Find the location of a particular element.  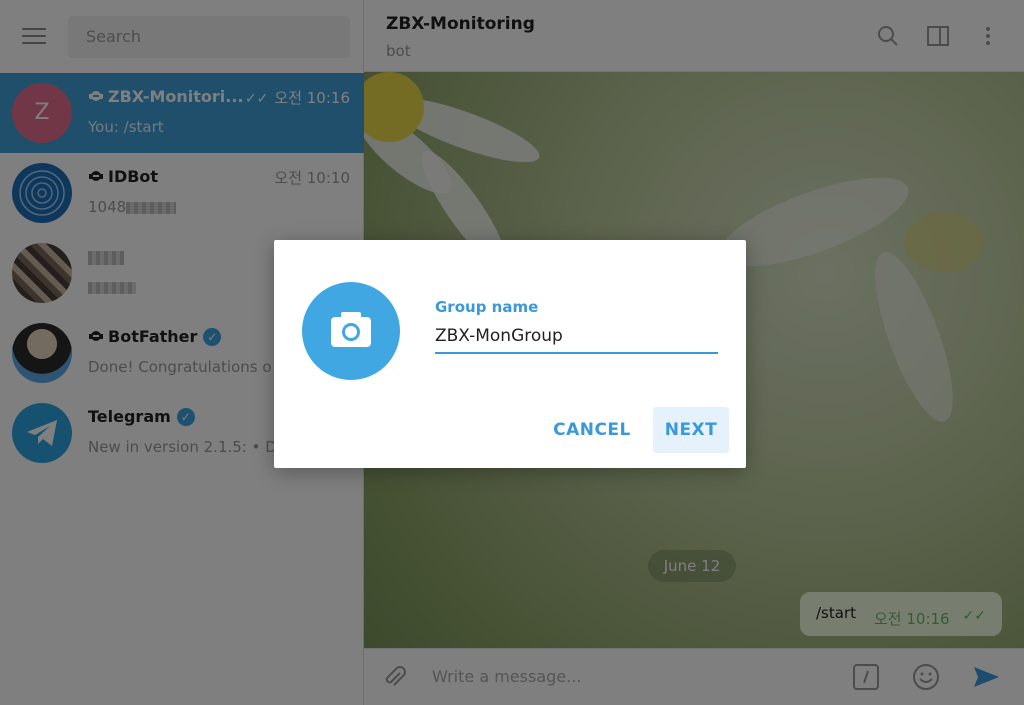

camera-icon is located at coordinates (351, 329).